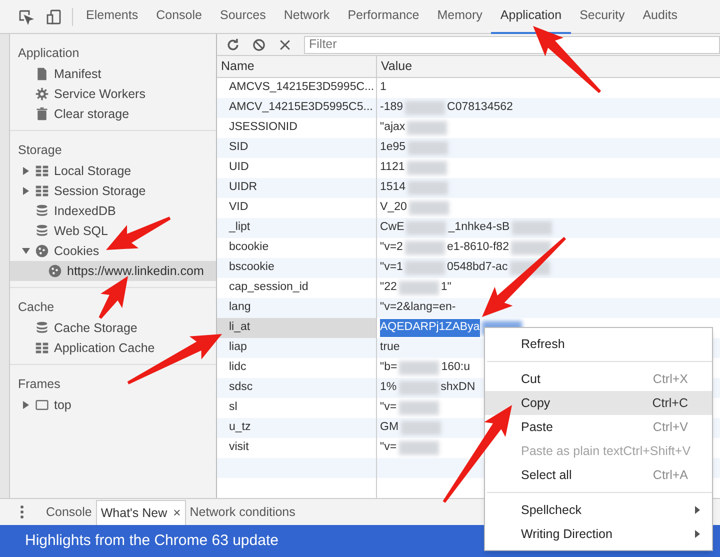 The height and width of the screenshot is (557, 720). What do you see at coordinates (78, 74) in the screenshot?
I see `item-label: Manifest` at bounding box center [78, 74].